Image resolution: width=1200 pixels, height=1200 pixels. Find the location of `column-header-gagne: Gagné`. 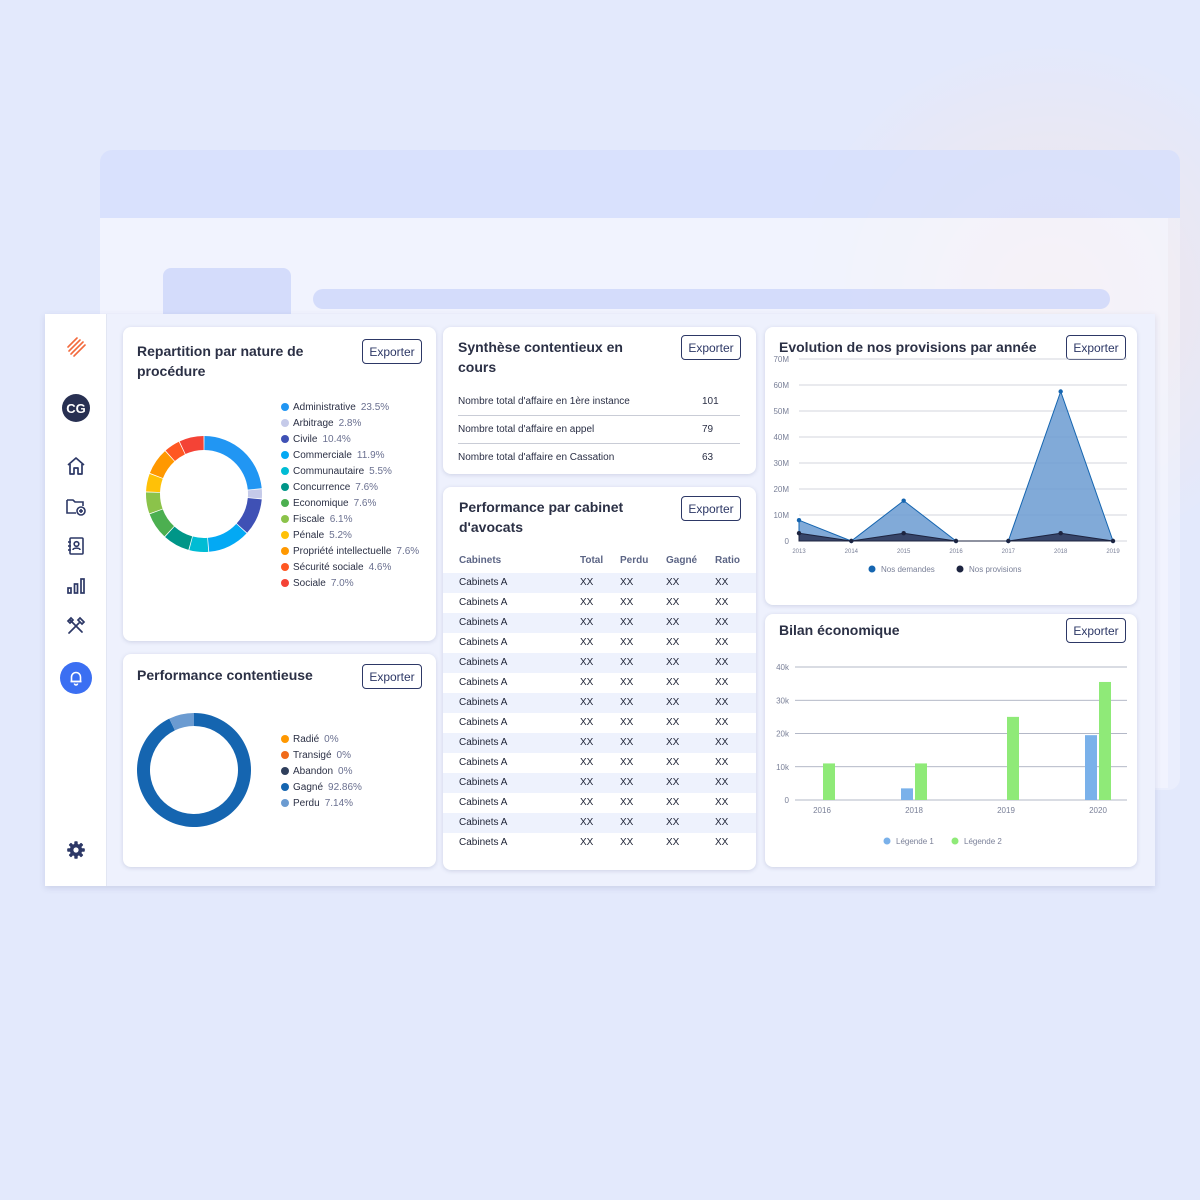

column-header-gagne: Gagné is located at coordinates (681, 561).